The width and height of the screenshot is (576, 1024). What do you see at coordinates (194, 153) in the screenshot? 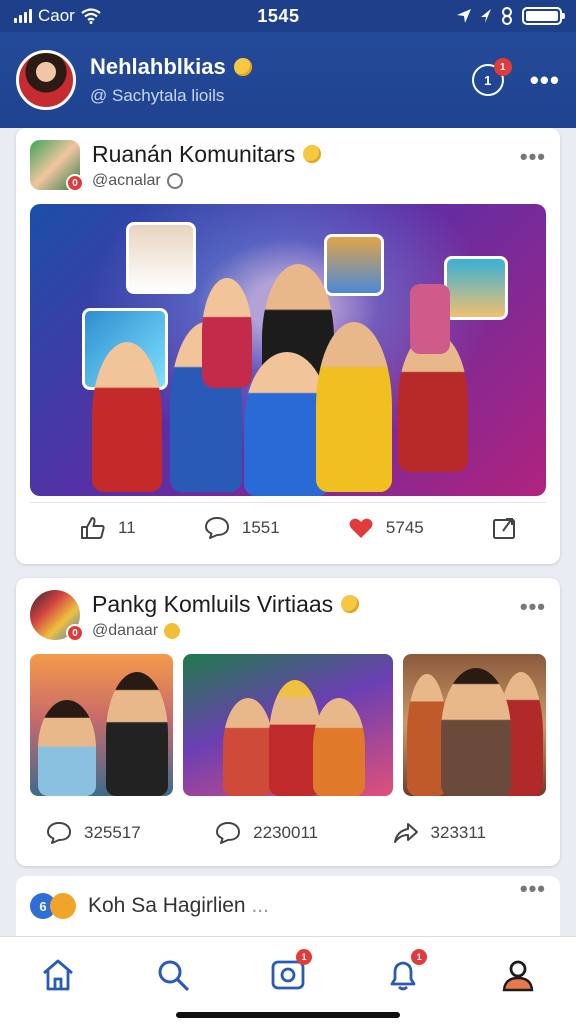
I see `post-title: Ruanán Komunitars` at bounding box center [194, 153].